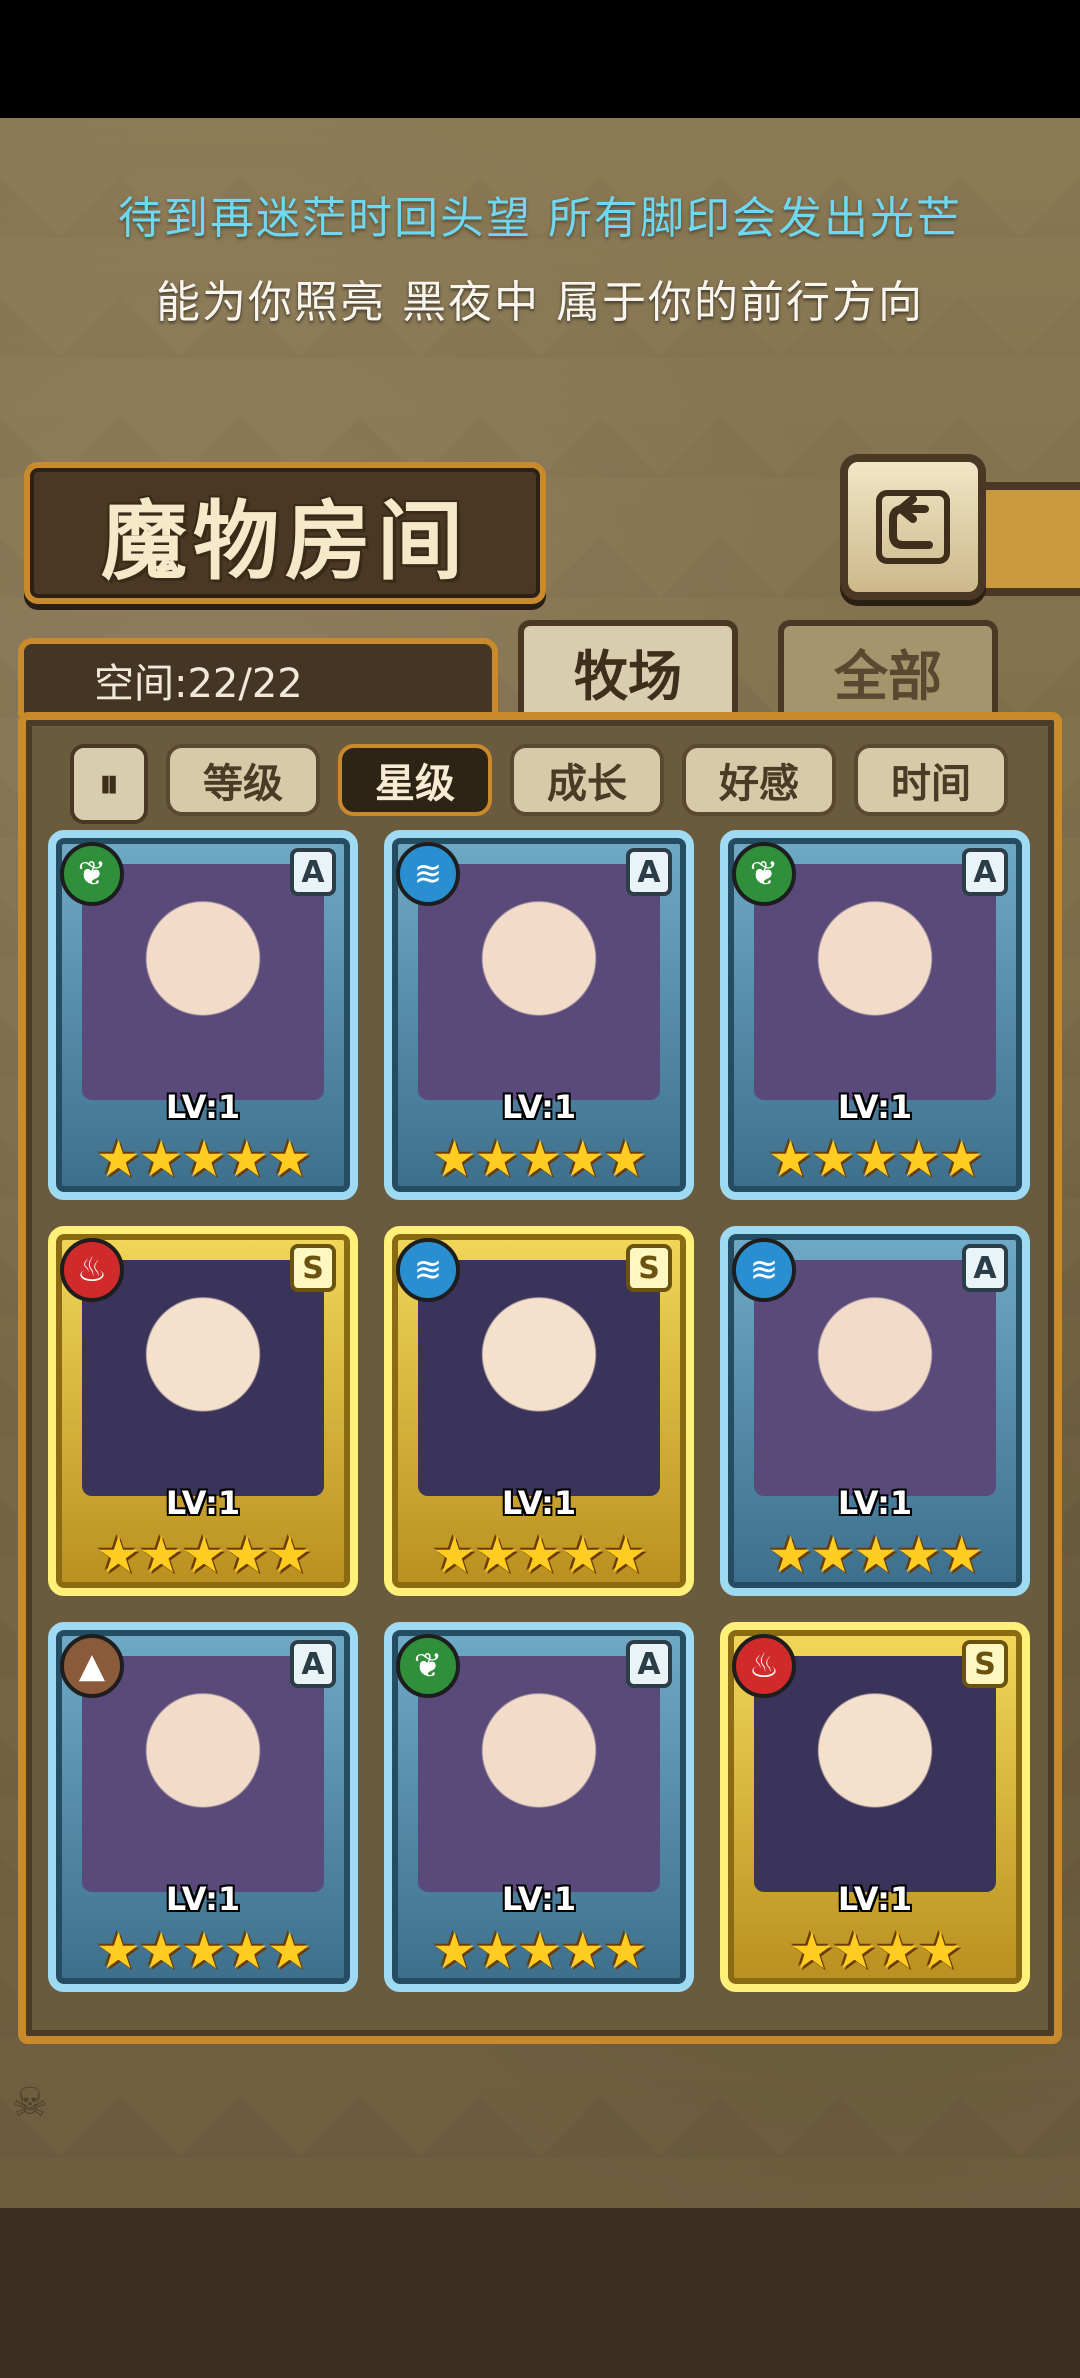 This screenshot has height=2378, width=1080. What do you see at coordinates (587, 780) in the screenshot?
I see `sort-growth-button: 成长` at bounding box center [587, 780].